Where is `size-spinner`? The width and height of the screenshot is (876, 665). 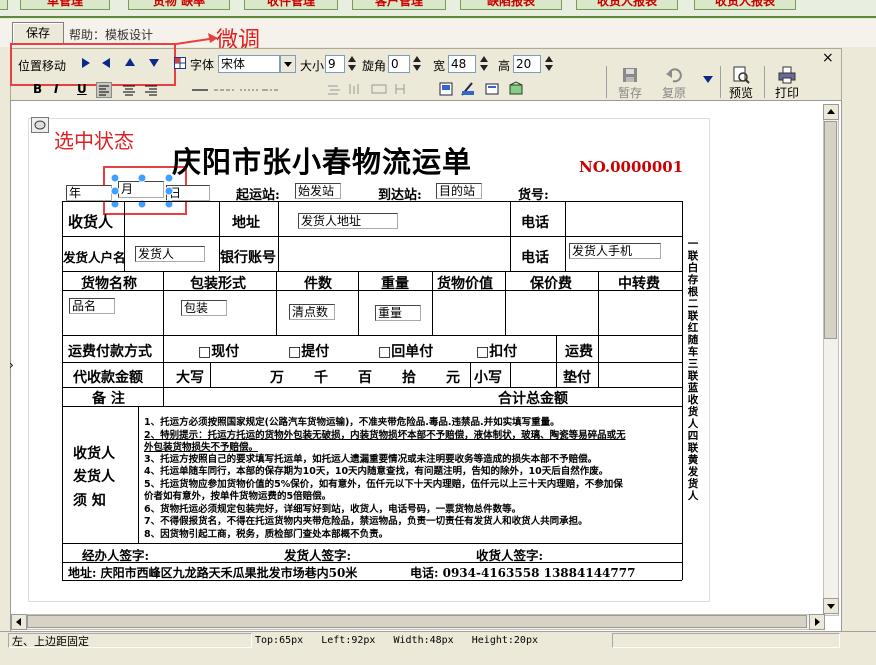
size-spinner is located at coordinates (352, 64).